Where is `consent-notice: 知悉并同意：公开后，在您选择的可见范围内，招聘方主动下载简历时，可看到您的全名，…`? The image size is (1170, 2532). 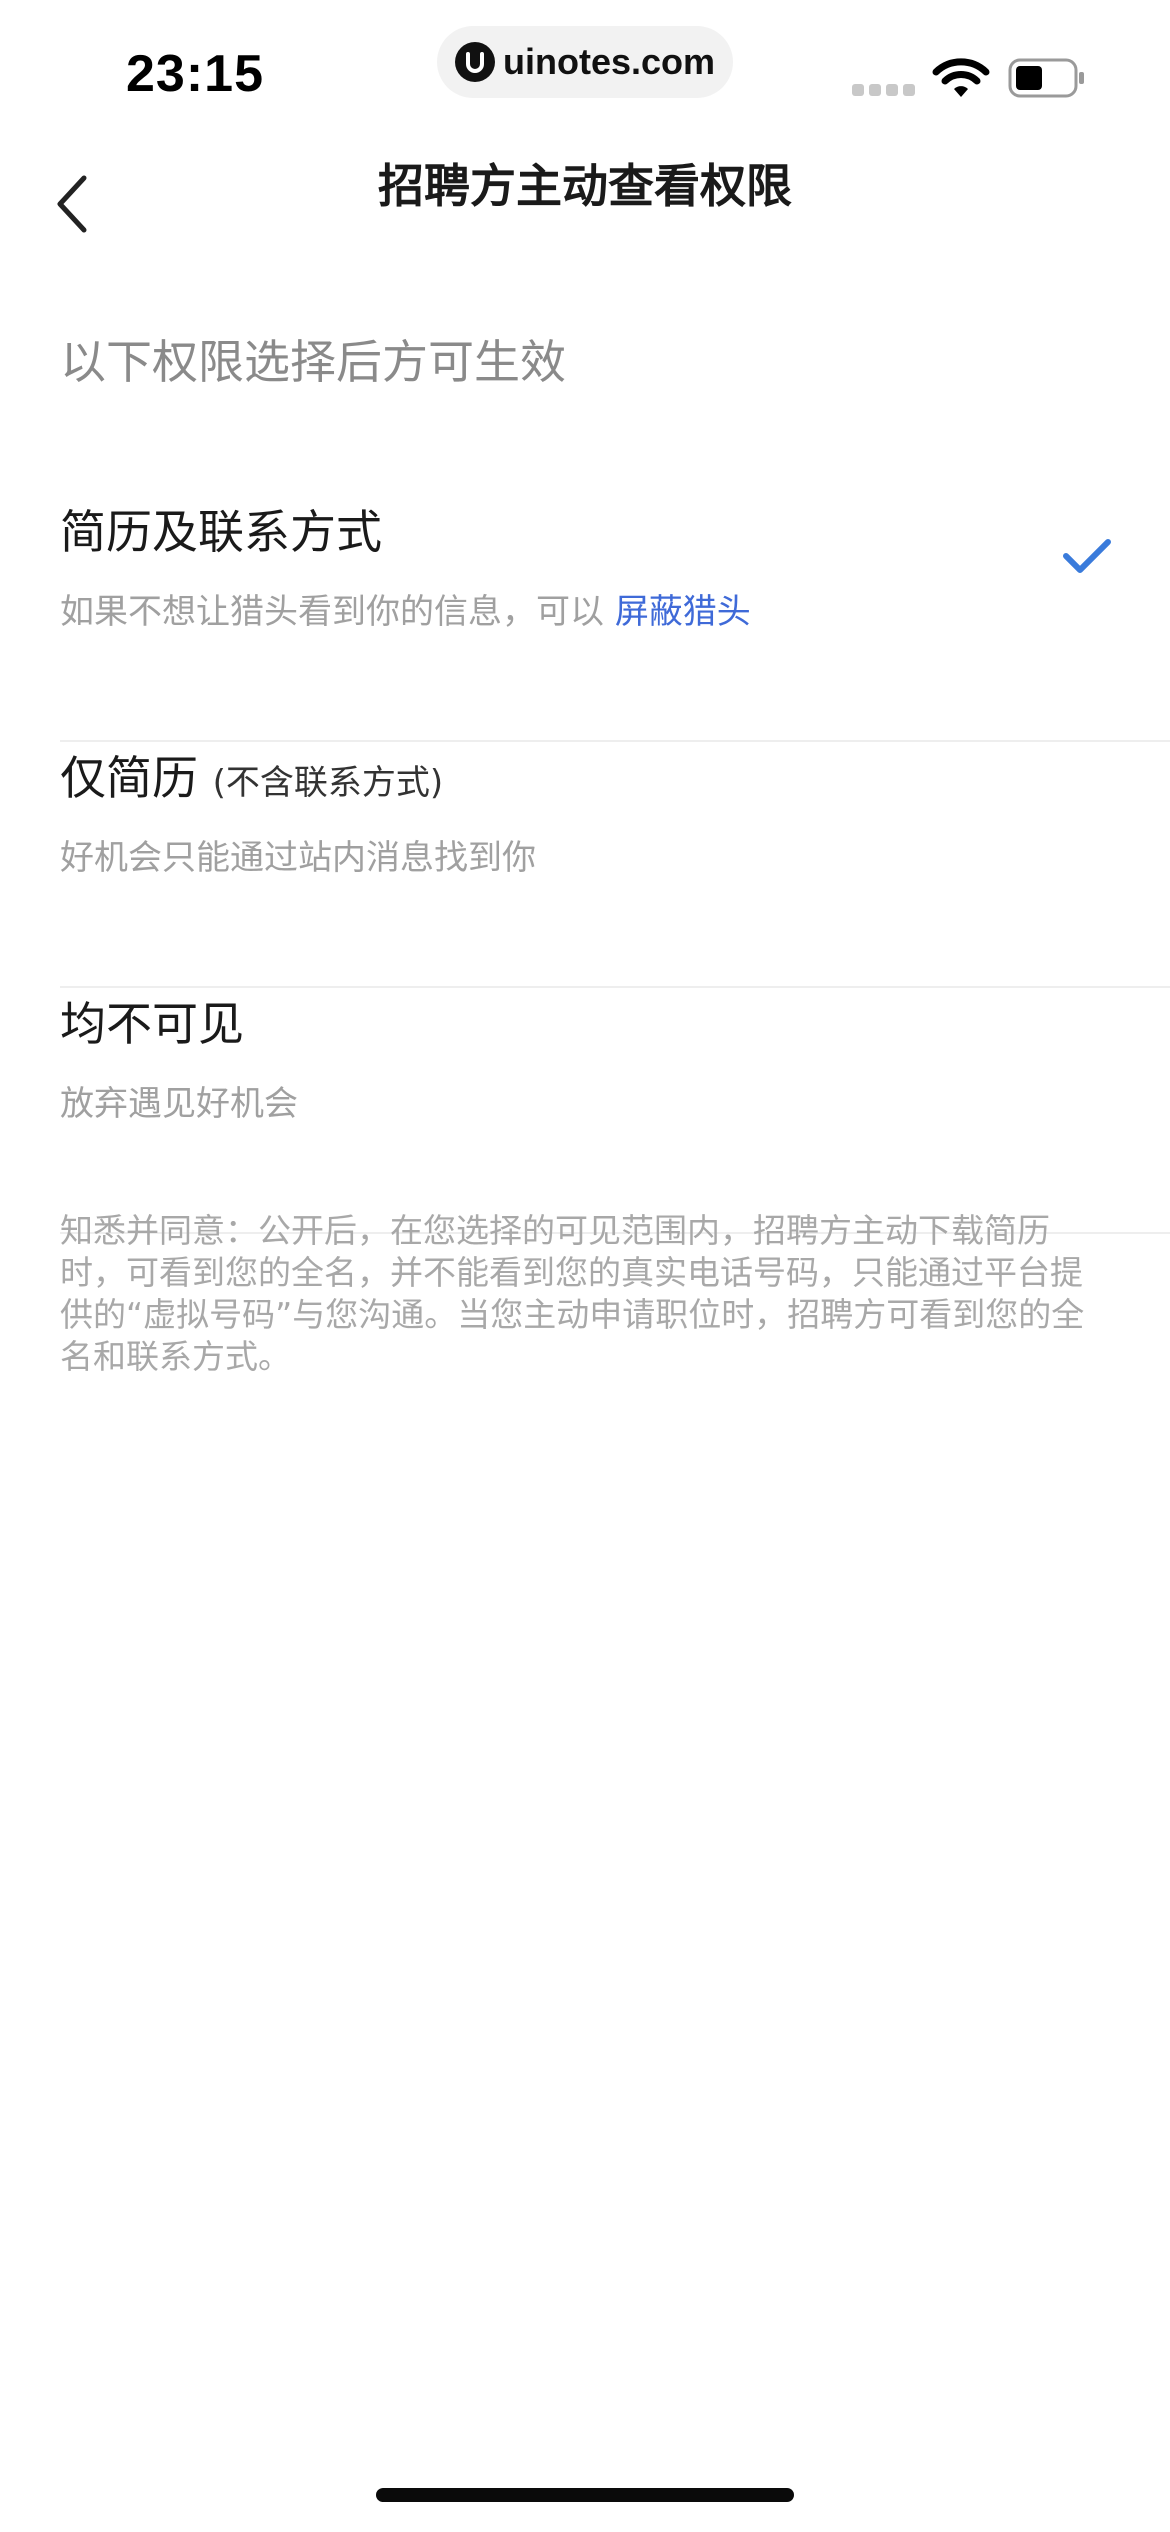
consent-notice: 知悉并同意：公开后，在您选择的可见范围内，招聘方主动下载简历时，可看到您的全名，… is located at coordinates (572, 1293).